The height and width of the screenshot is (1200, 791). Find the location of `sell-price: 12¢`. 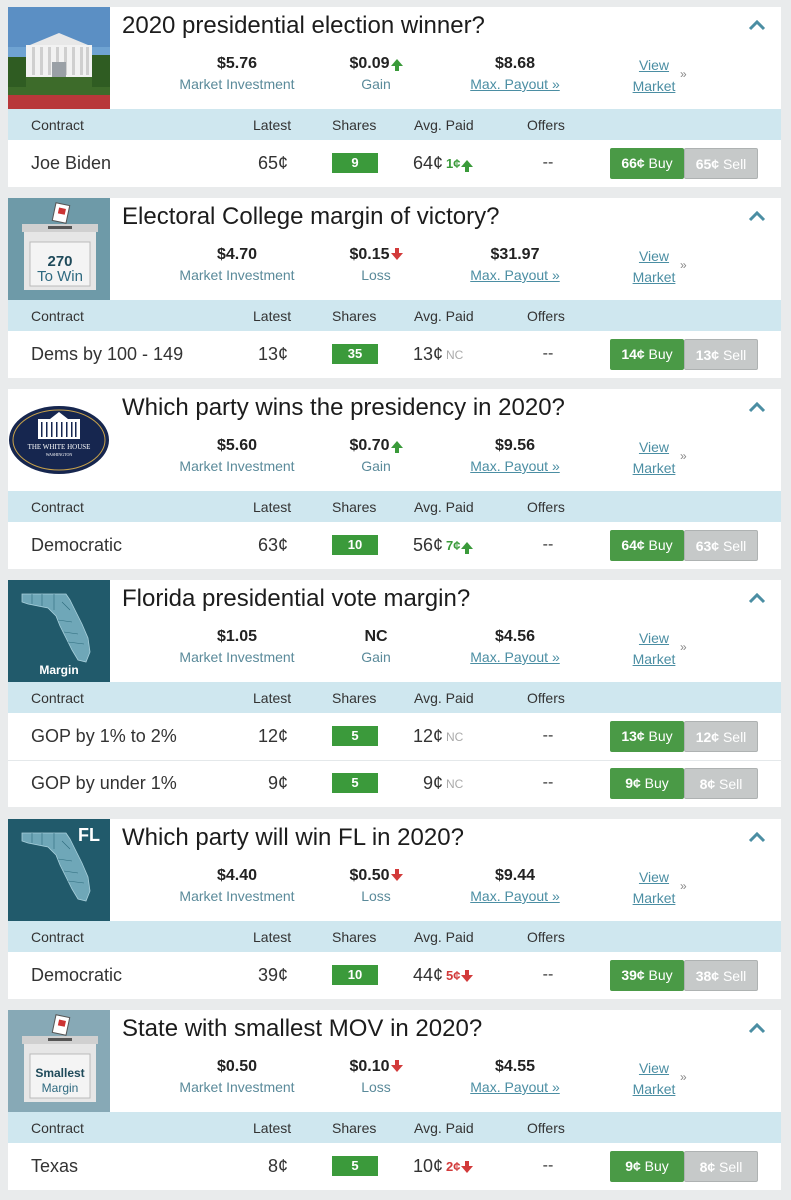

sell-price: 12¢ is located at coordinates (707, 737).